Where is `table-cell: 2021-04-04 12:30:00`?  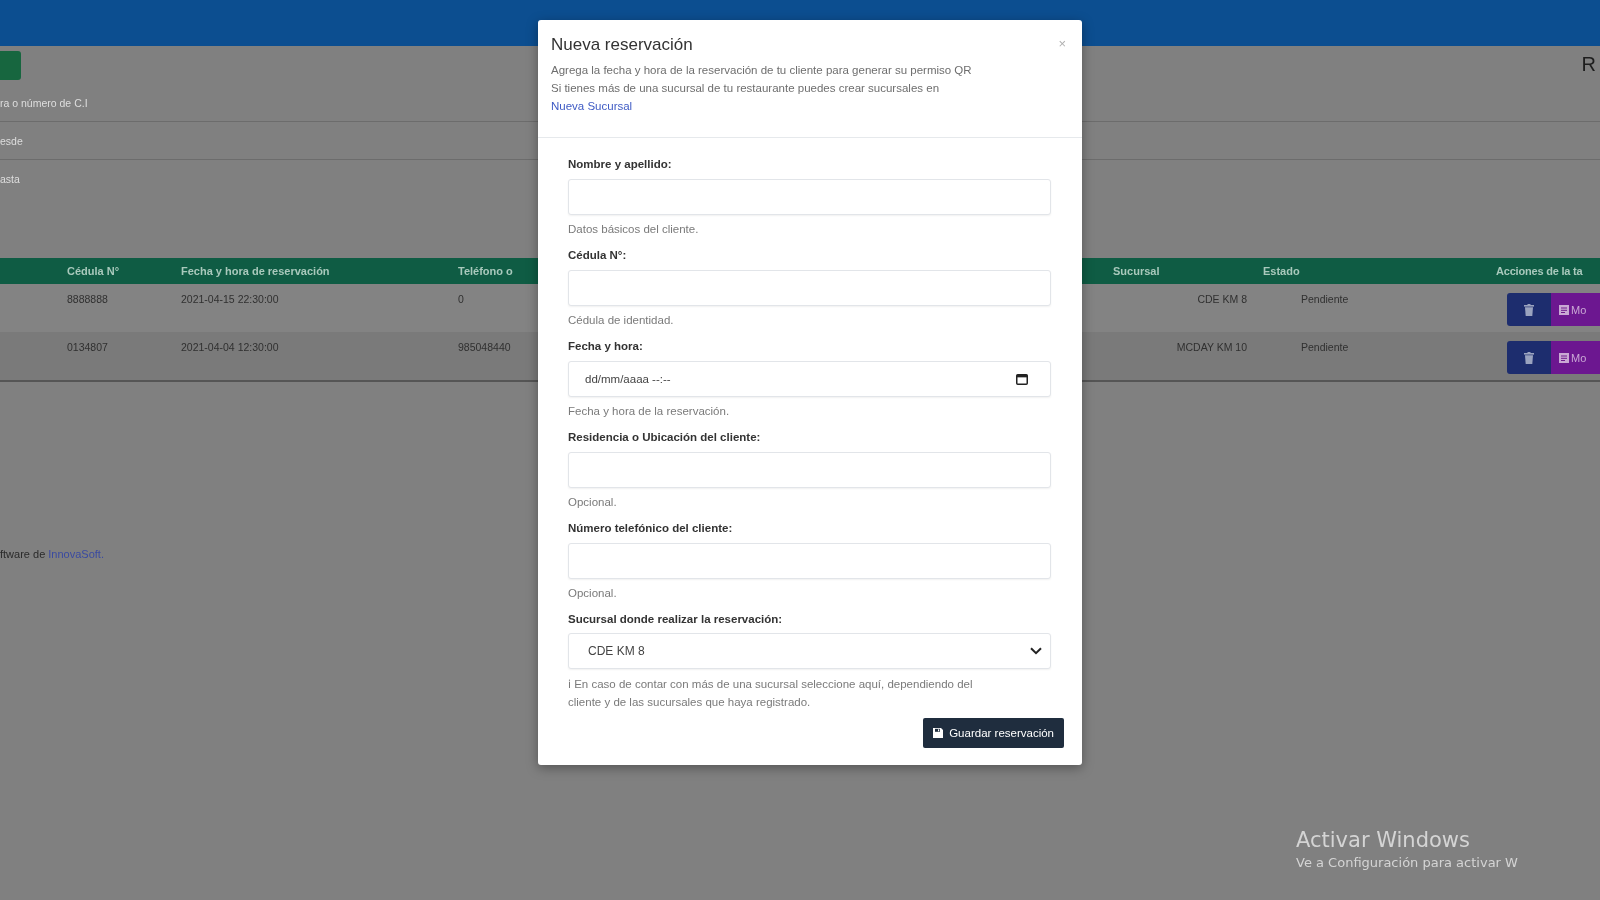
table-cell: 2021-04-04 12:30:00 is located at coordinates (230, 347).